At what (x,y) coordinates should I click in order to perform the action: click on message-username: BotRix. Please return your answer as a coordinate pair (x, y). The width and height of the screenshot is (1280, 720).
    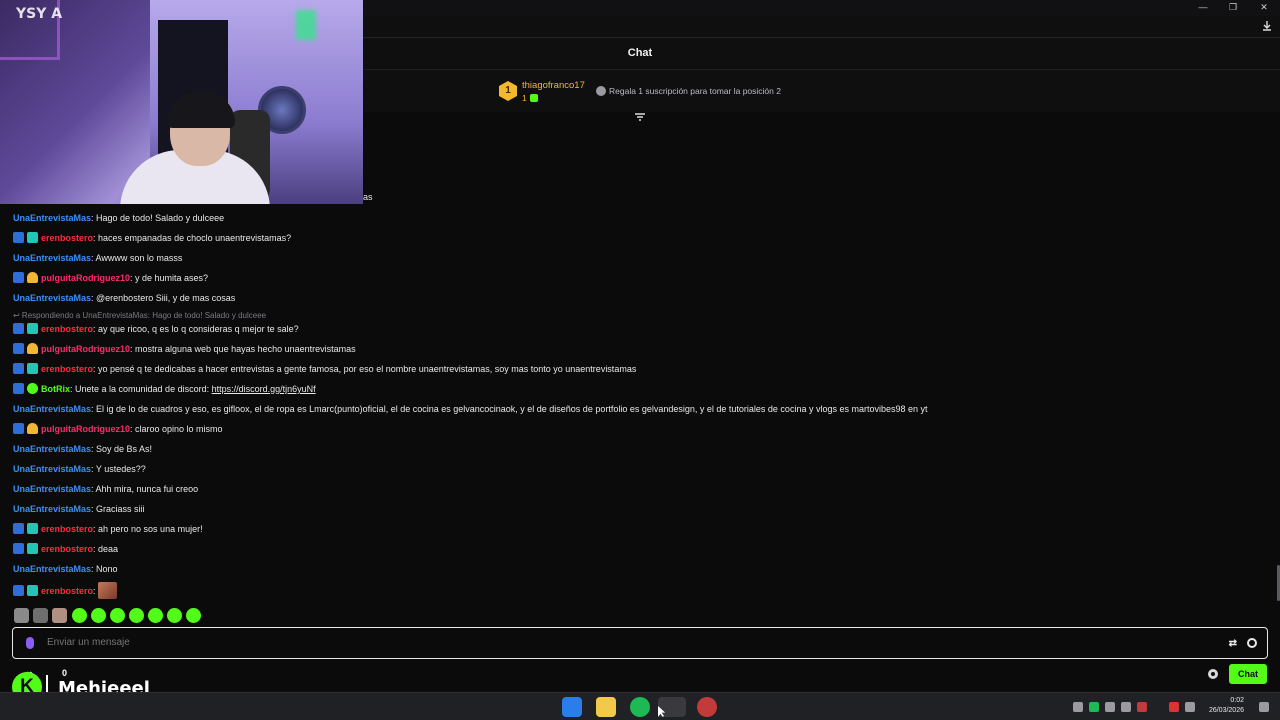
    Looking at the image, I should click on (55, 389).